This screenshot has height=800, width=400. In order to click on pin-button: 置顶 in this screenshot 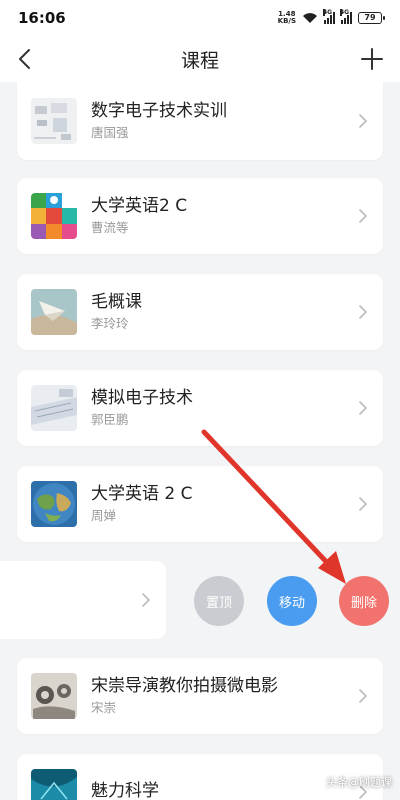, I will do `click(219, 601)`.